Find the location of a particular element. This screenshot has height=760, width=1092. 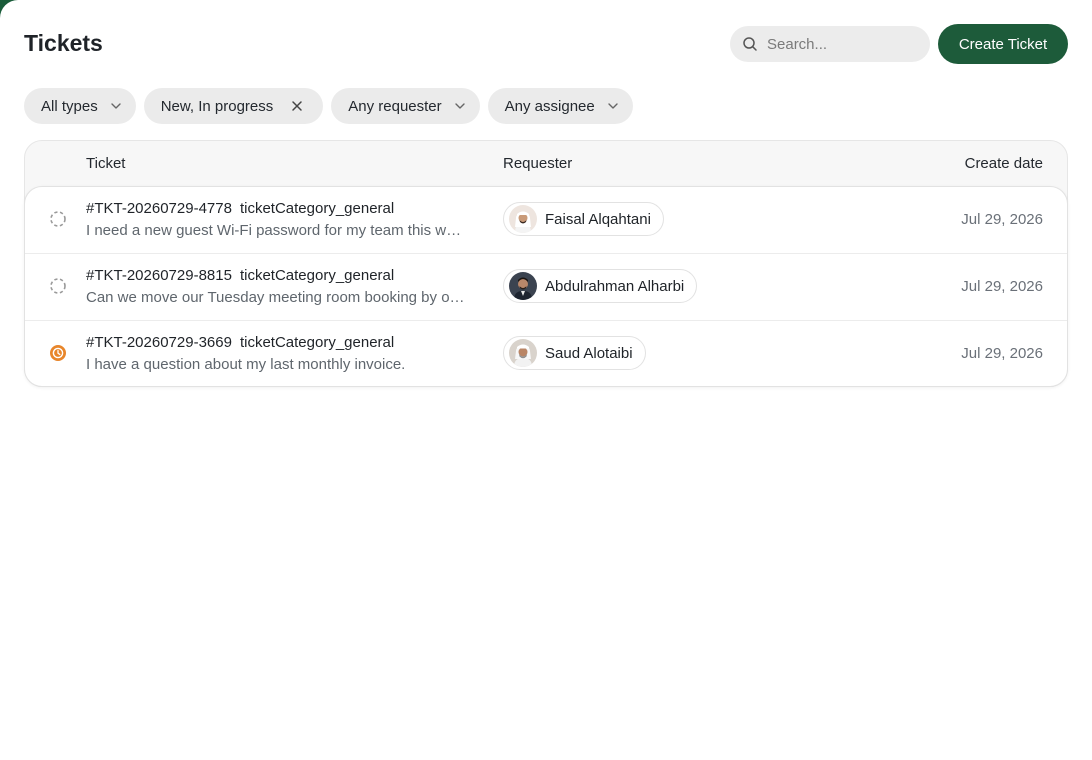

column-header-create-date: Create date is located at coordinates (1004, 163).